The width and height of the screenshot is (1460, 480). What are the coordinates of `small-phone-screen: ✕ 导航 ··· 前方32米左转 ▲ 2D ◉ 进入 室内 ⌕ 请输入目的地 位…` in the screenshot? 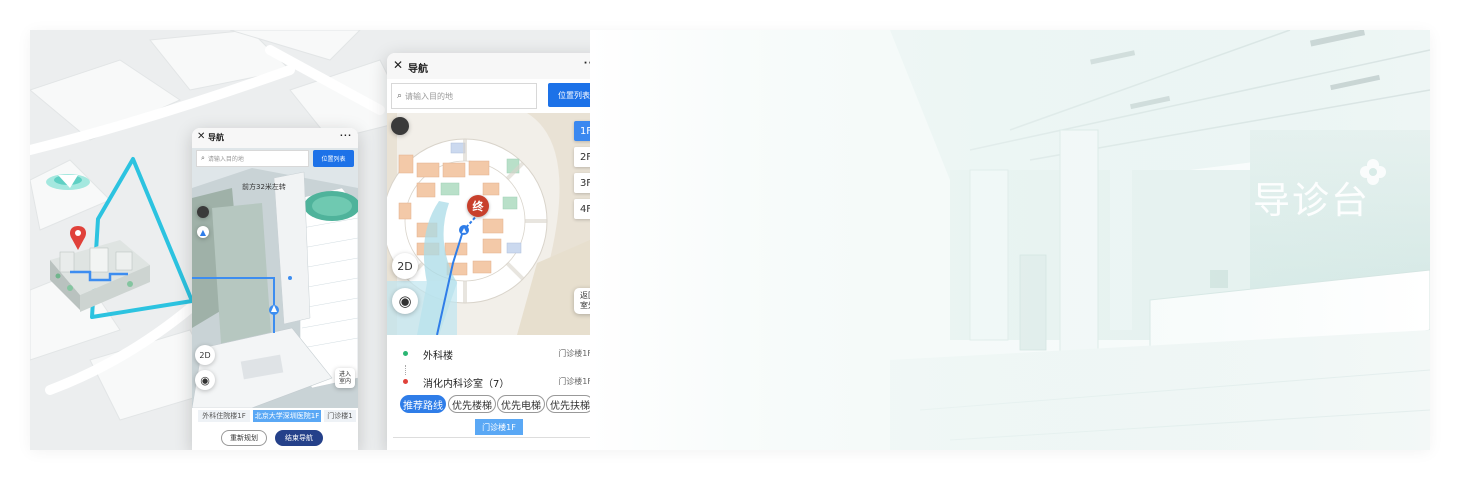 It's located at (275, 289).